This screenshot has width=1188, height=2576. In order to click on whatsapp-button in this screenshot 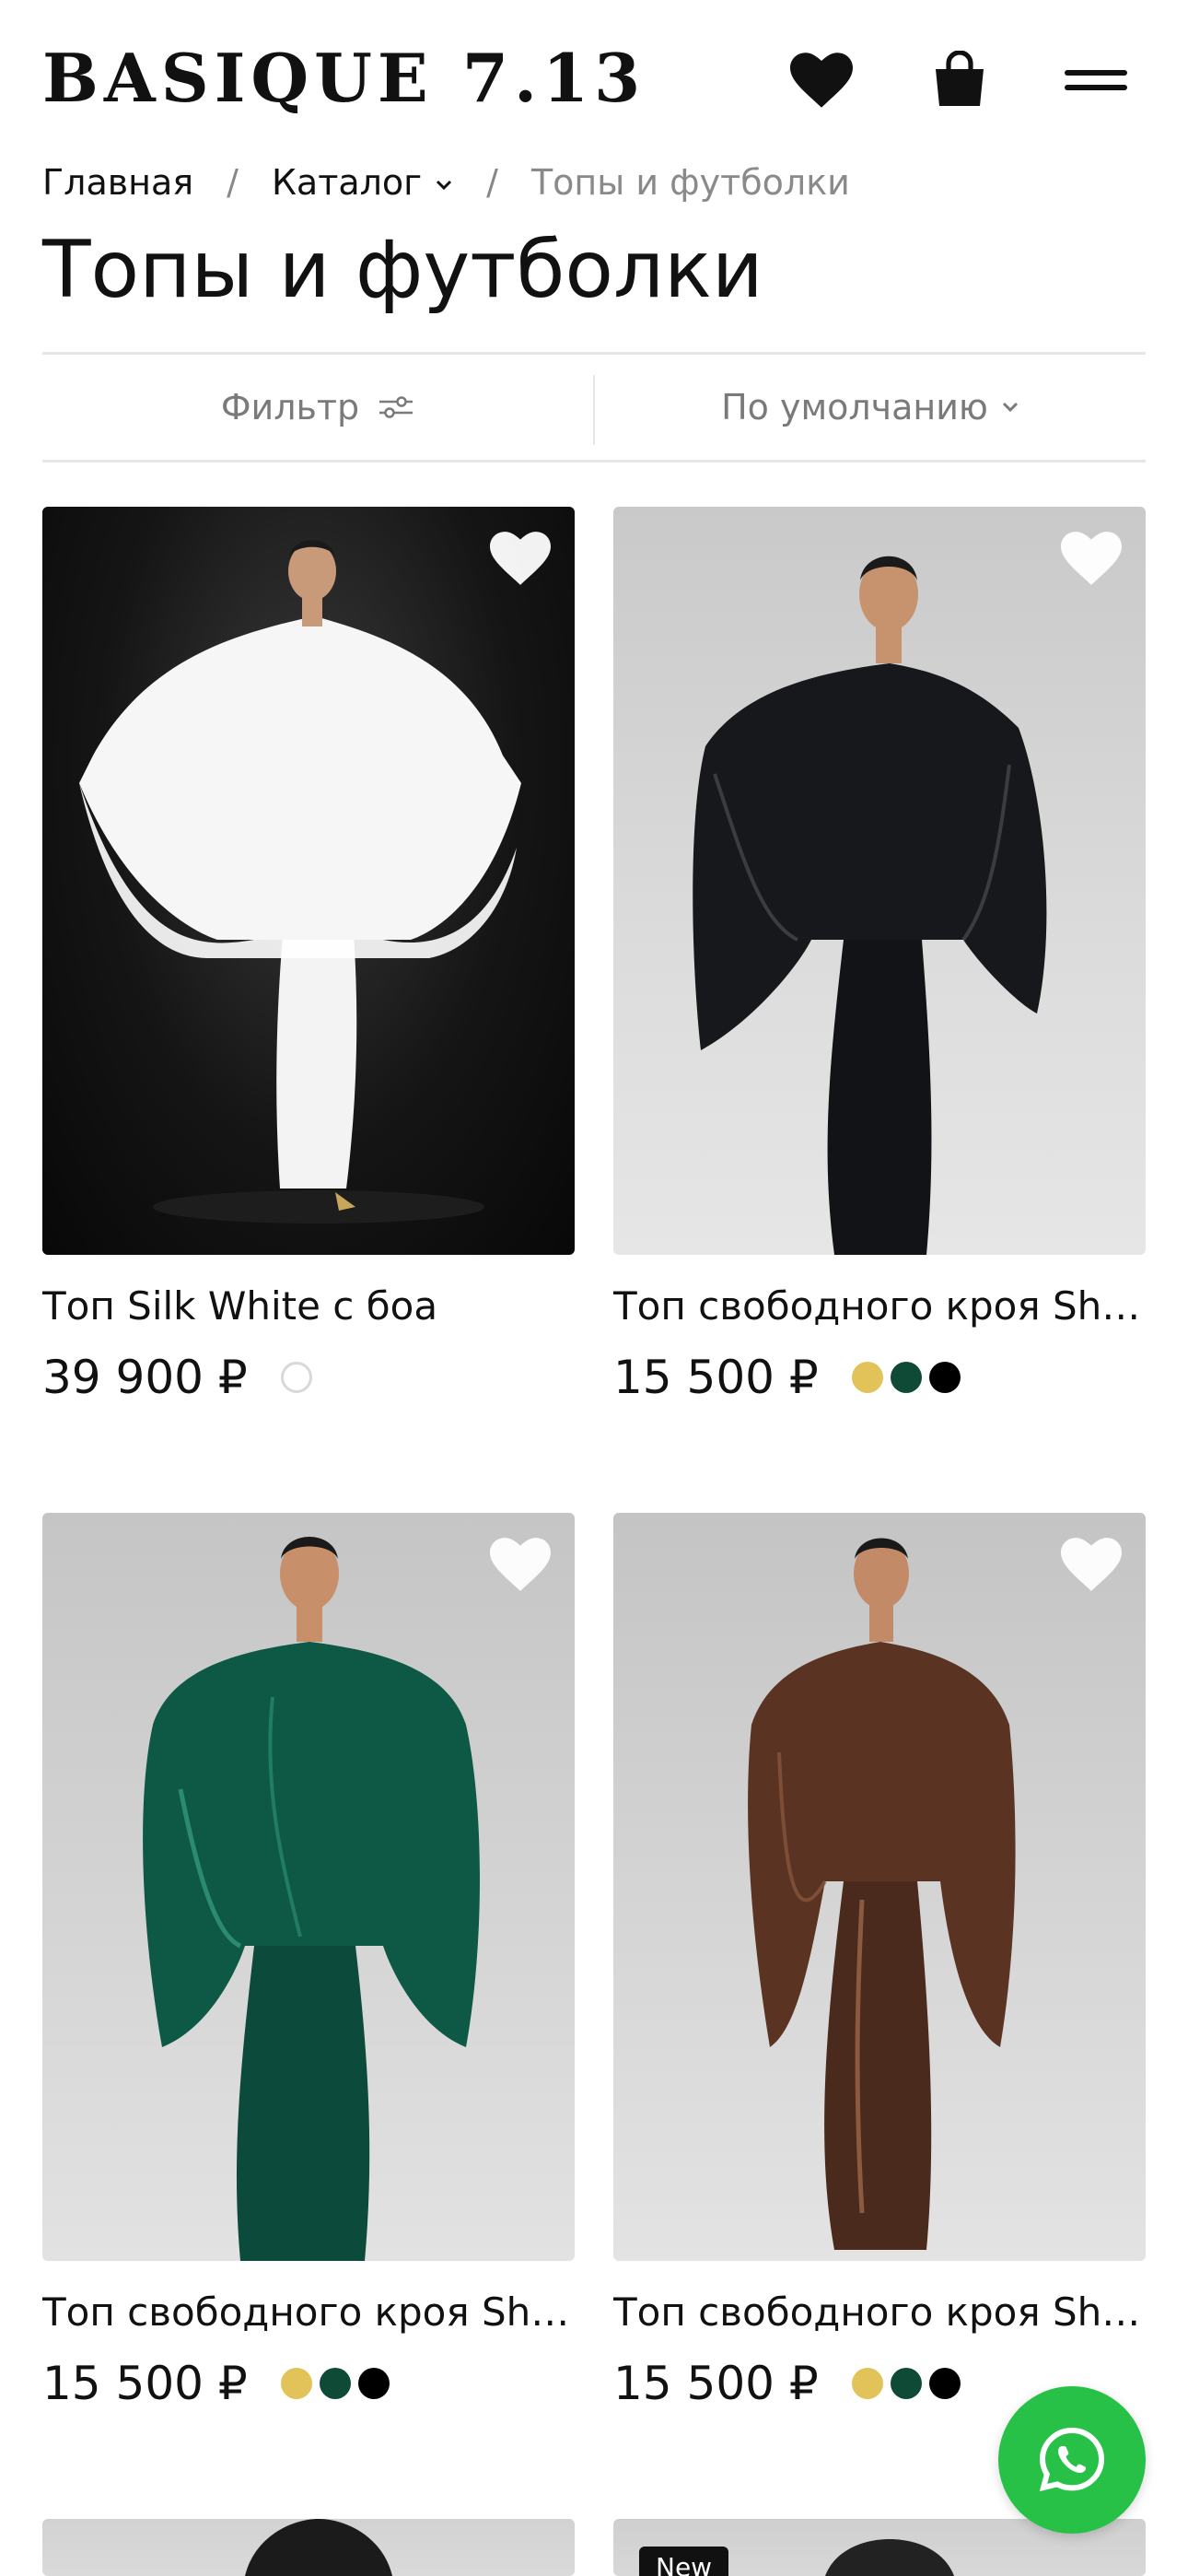, I will do `click(1072, 2460)`.